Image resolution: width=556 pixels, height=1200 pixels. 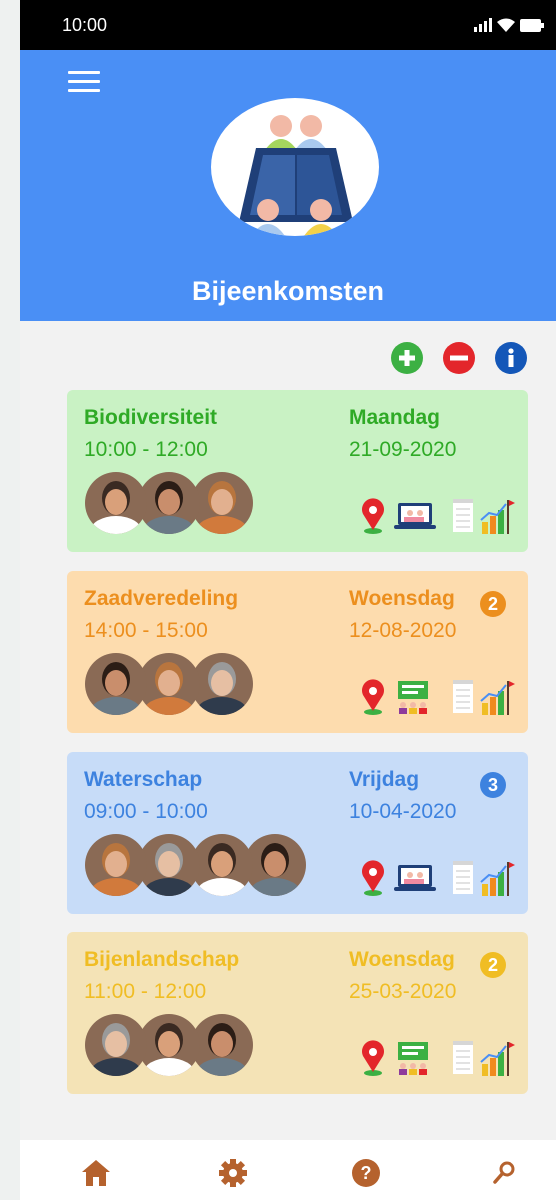 What do you see at coordinates (146, 449) in the screenshot?
I see `meeting-time: 10:00 - 12:00` at bounding box center [146, 449].